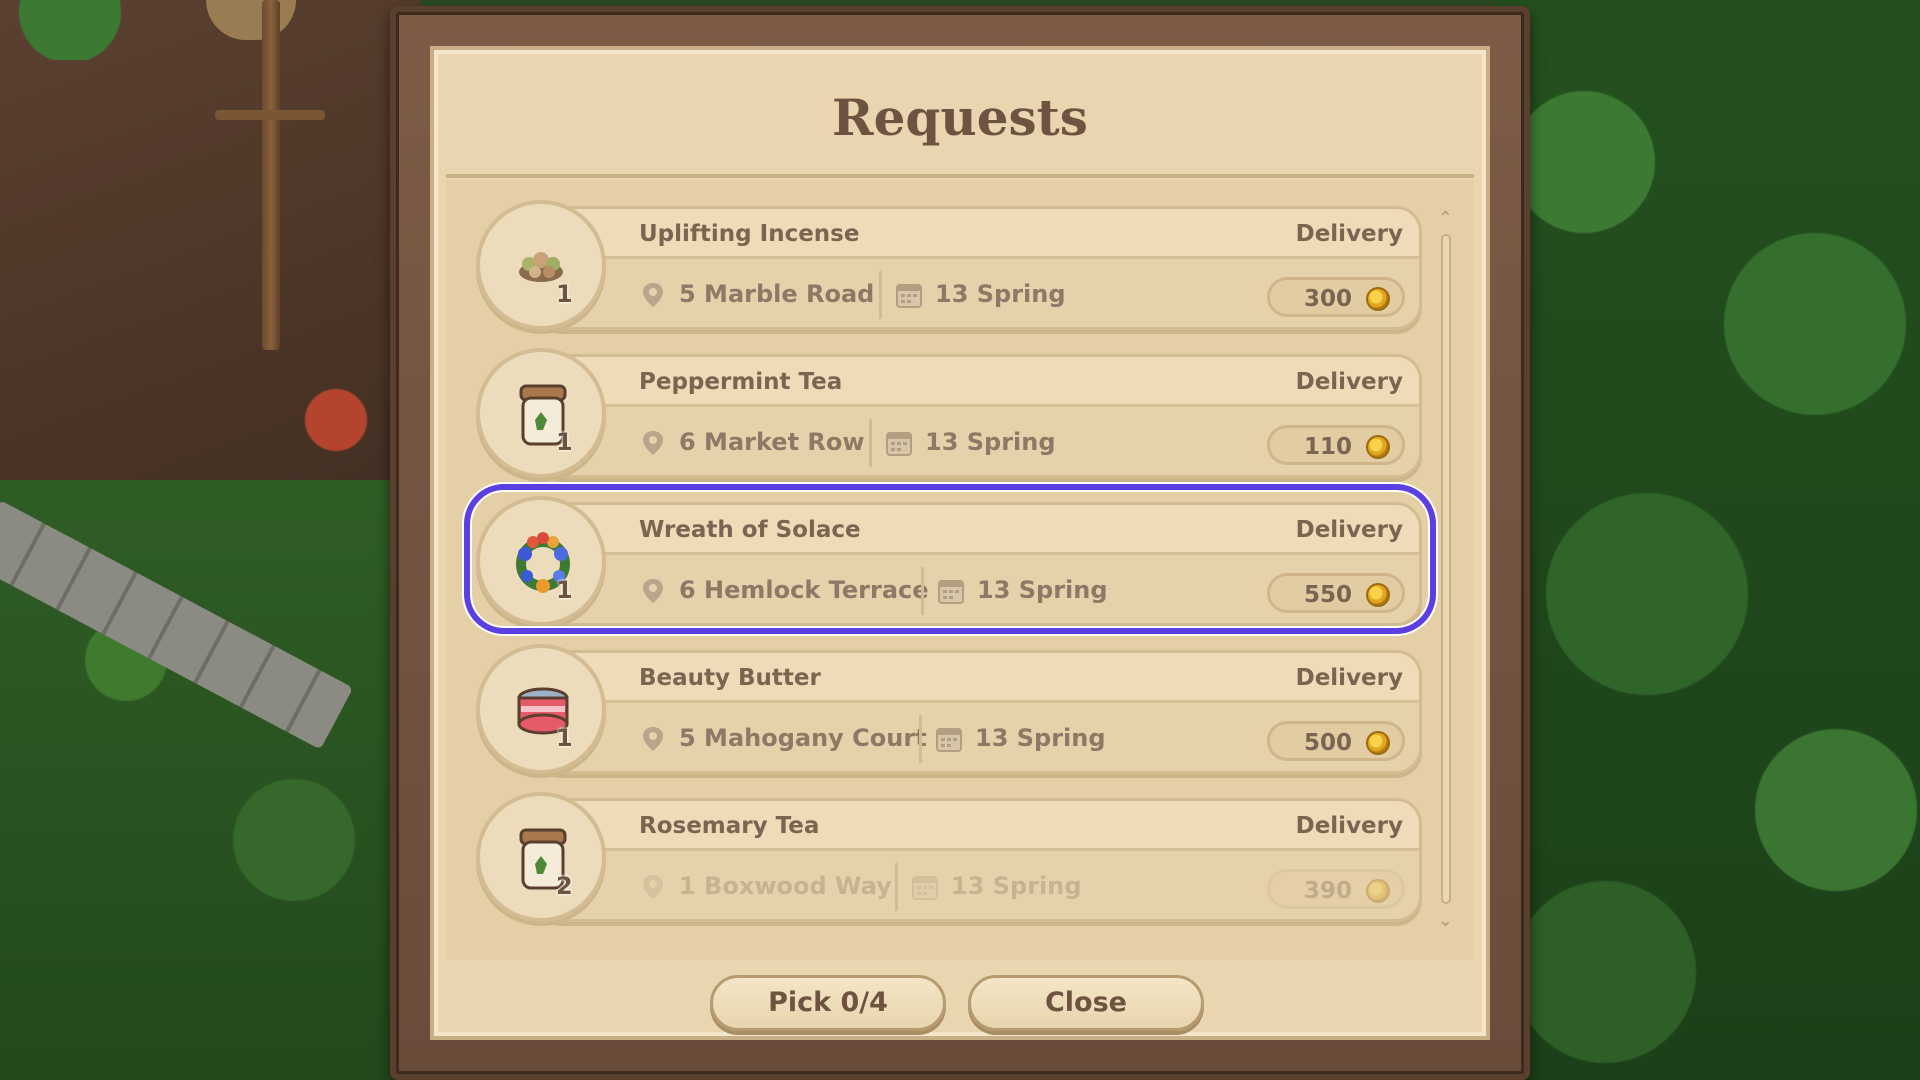 The width and height of the screenshot is (1920, 1080). I want to click on scooter, so click(345, 420).